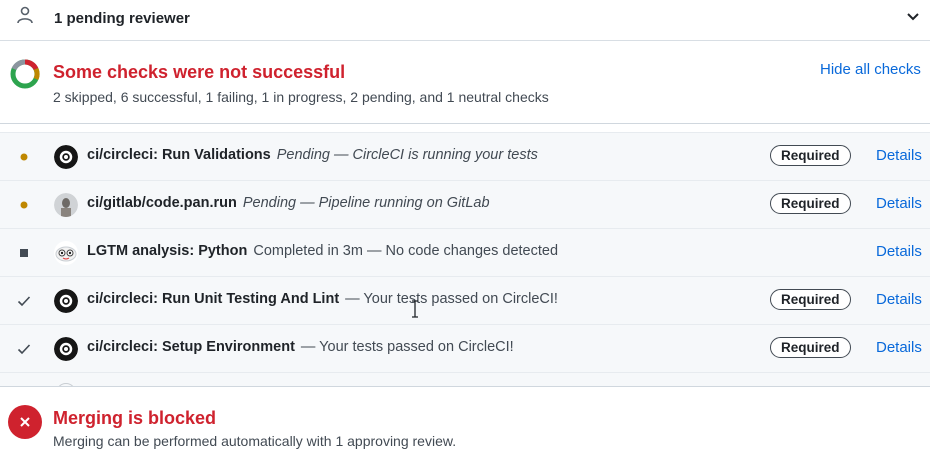 The height and width of the screenshot is (465, 952). Describe the element at coordinates (366, 203) in the screenshot. I see `check-description: Pending — Pipeline running on GitLab` at that location.